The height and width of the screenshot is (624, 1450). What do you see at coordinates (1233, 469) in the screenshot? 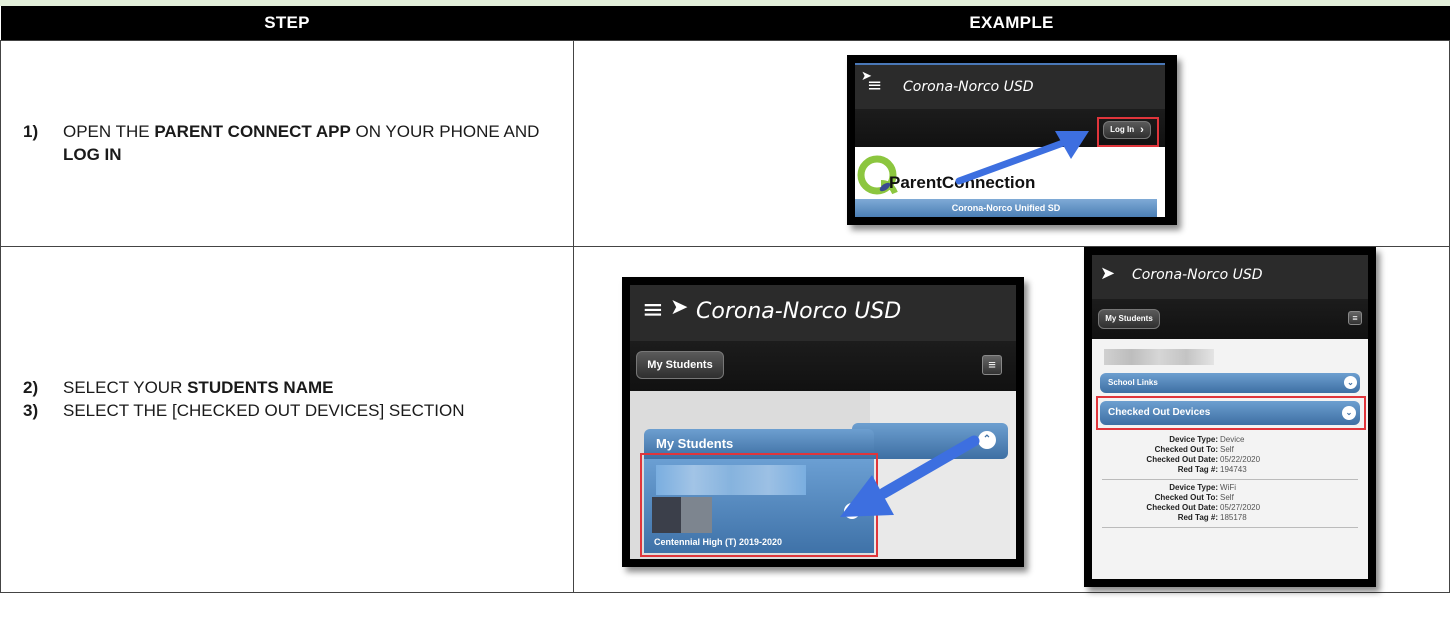
I see `field-value: 194743` at bounding box center [1233, 469].